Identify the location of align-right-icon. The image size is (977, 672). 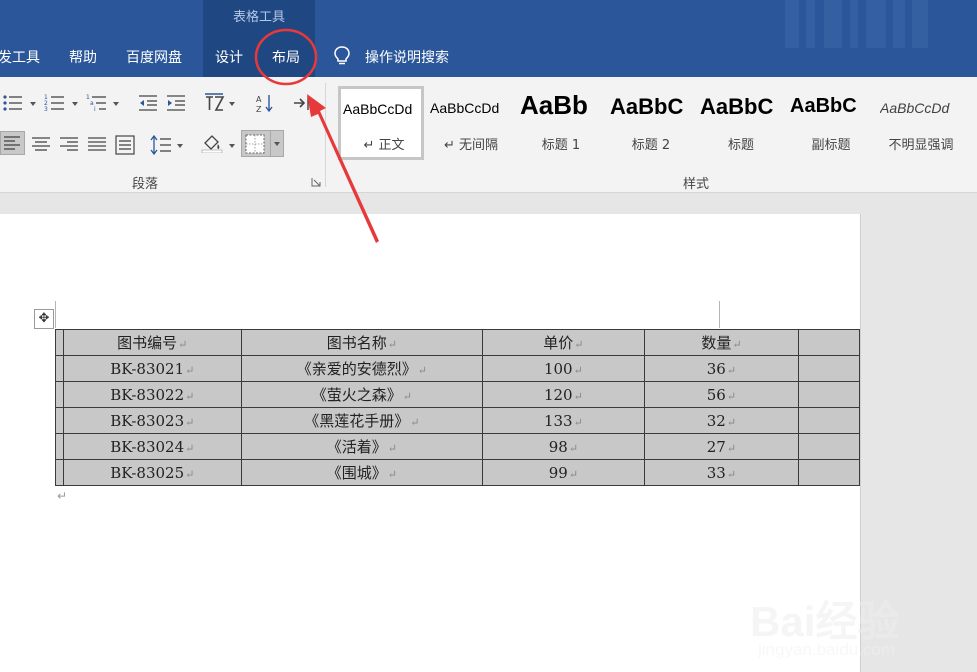
(69, 145).